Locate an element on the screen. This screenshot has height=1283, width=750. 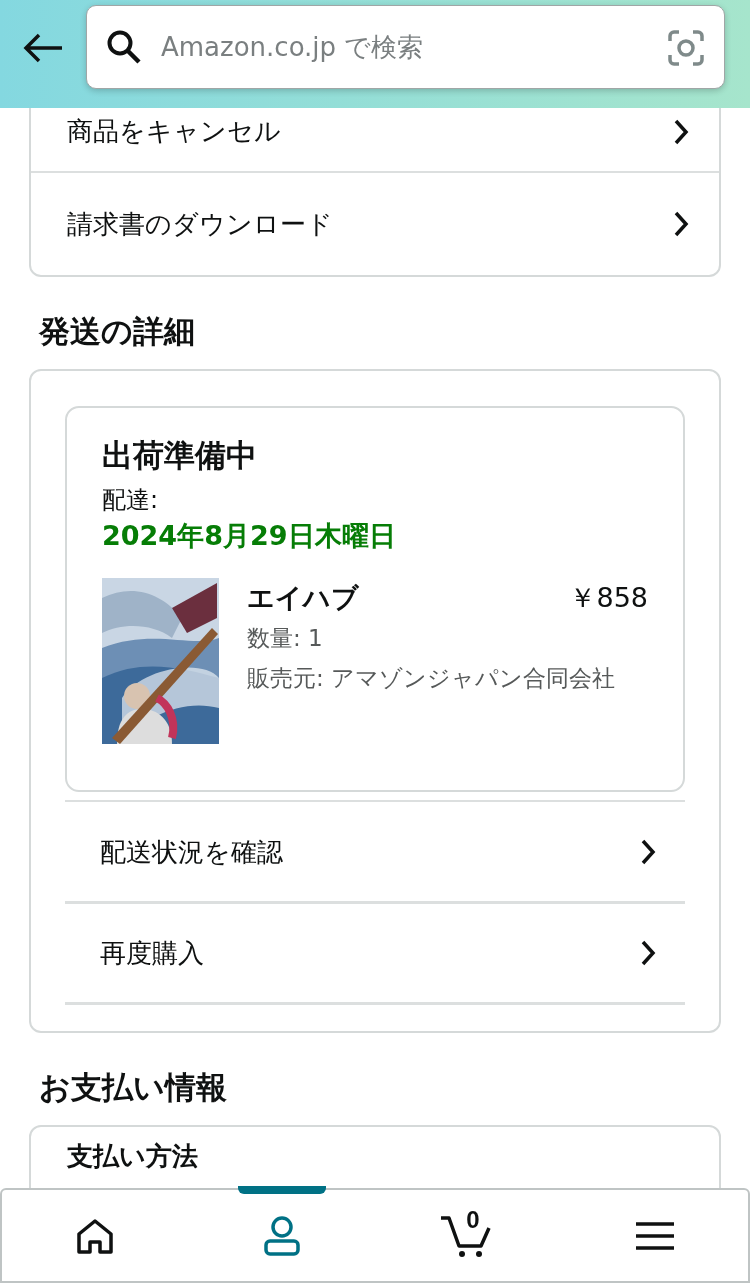
item-seller: 販売元: アマゾンジャパン合同会社 is located at coordinates (432, 678).